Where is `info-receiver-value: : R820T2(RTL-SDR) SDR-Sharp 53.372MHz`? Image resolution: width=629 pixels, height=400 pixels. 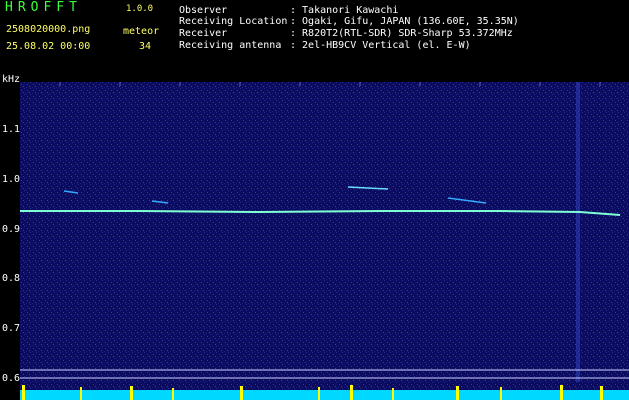 info-receiver-value: : R820T2(RTL-SDR) SDR-Sharp 53.372MHz is located at coordinates (401, 33).